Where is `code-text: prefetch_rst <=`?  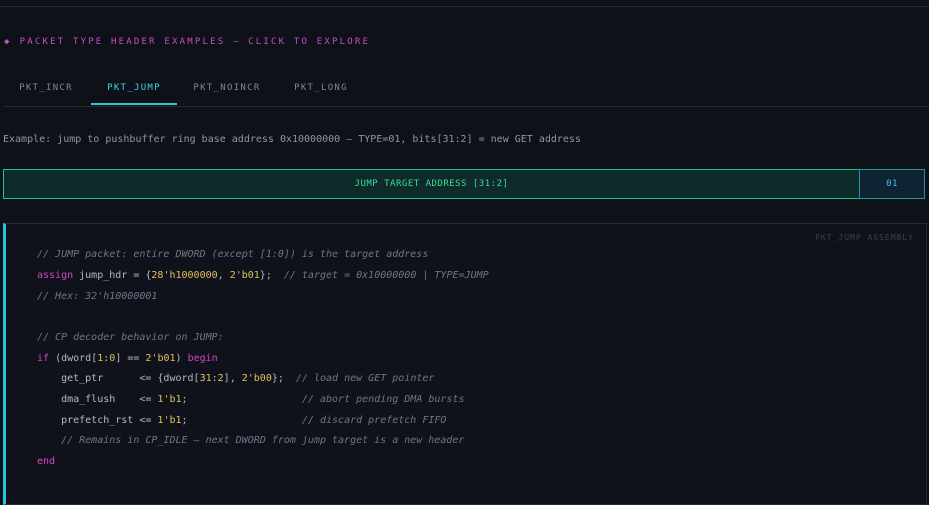
code-text: prefetch_rst <= is located at coordinates (97, 420).